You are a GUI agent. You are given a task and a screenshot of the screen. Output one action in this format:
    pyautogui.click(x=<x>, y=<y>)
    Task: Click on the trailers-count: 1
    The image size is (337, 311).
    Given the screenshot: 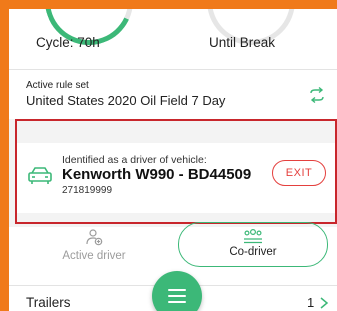 What is the action you would take?
    pyautogui.click(x=311, y=302)
    